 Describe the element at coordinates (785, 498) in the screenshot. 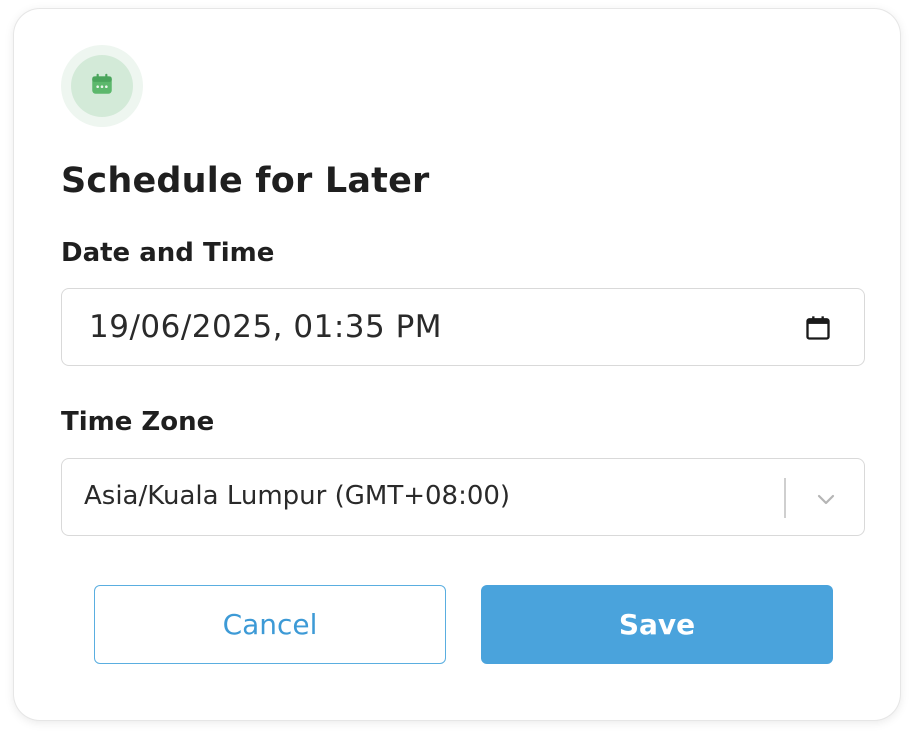

I see `select-divider` at that location.